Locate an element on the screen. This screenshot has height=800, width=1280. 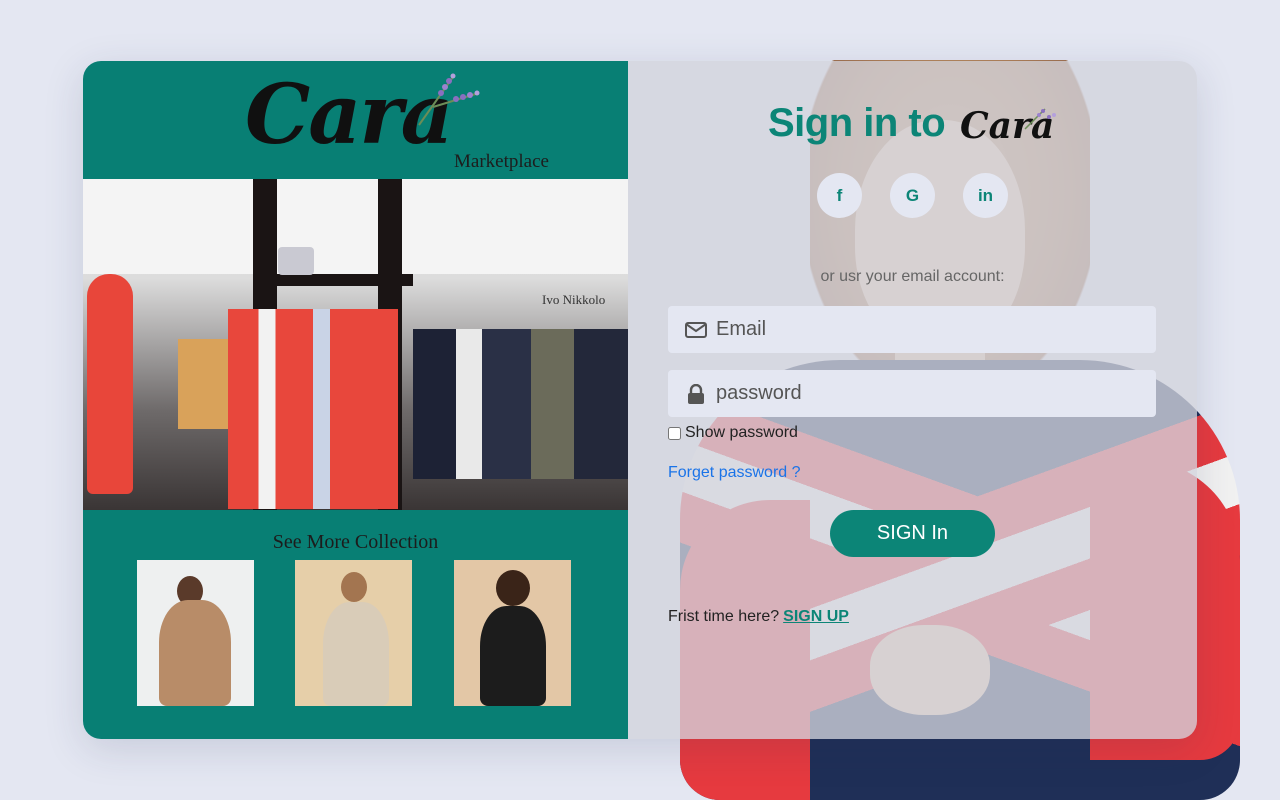
store-ceiling is located at coordinates (355, 226).